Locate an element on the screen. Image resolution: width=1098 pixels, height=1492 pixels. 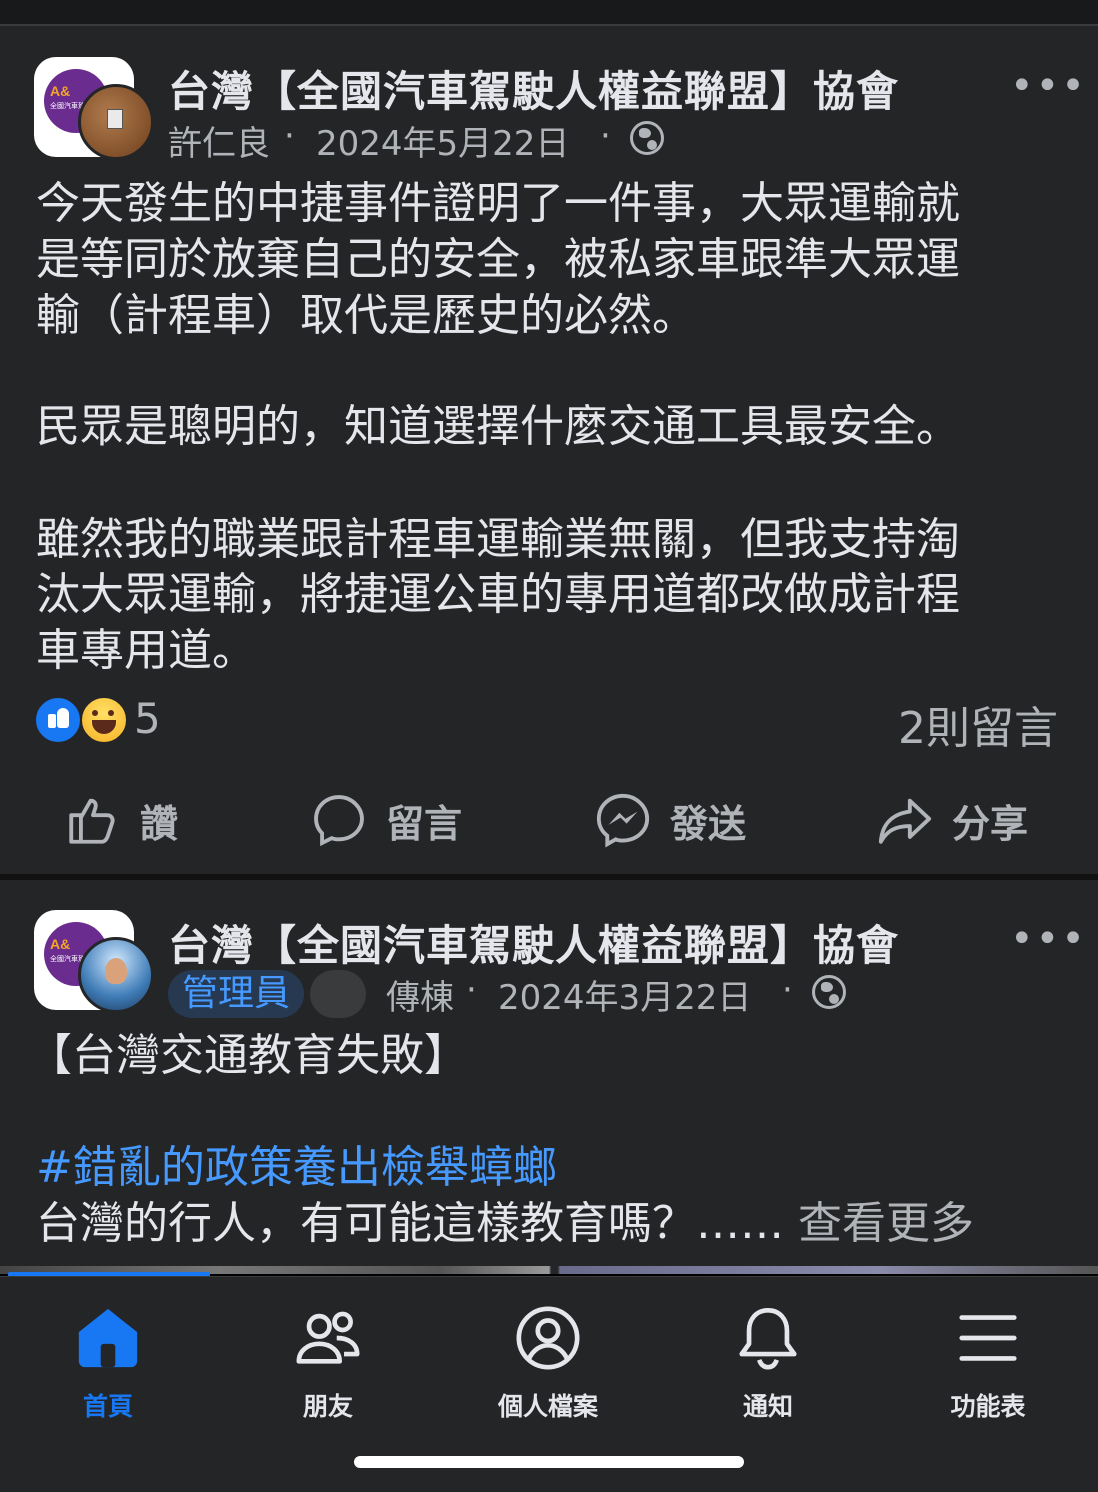
comment-label: 留言 is located at coordinates (424, 823).